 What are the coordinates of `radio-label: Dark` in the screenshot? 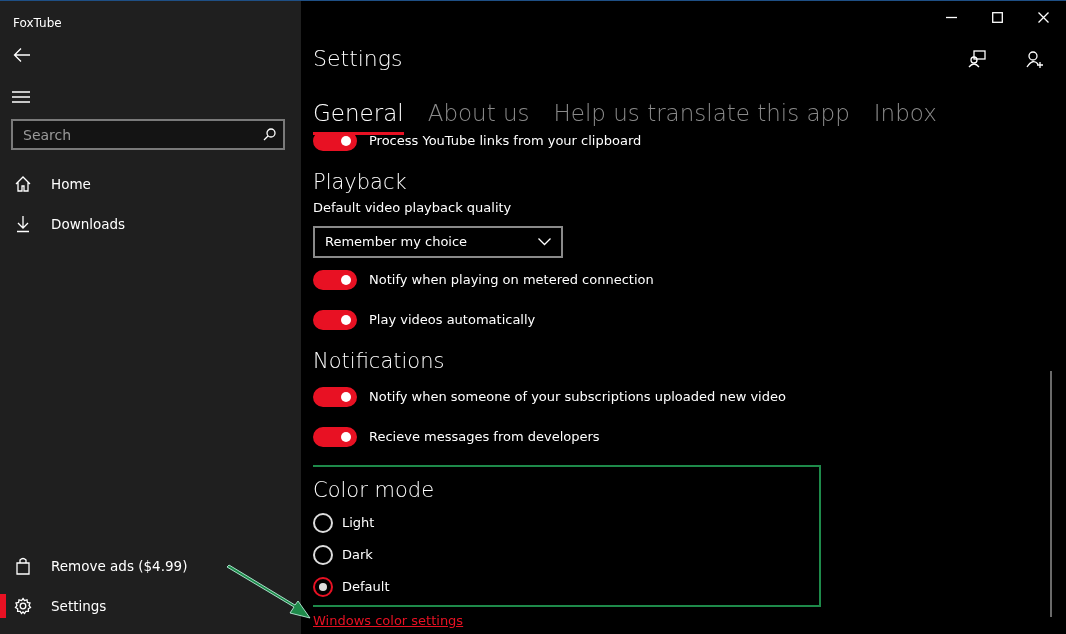 It's located at (357, 554).